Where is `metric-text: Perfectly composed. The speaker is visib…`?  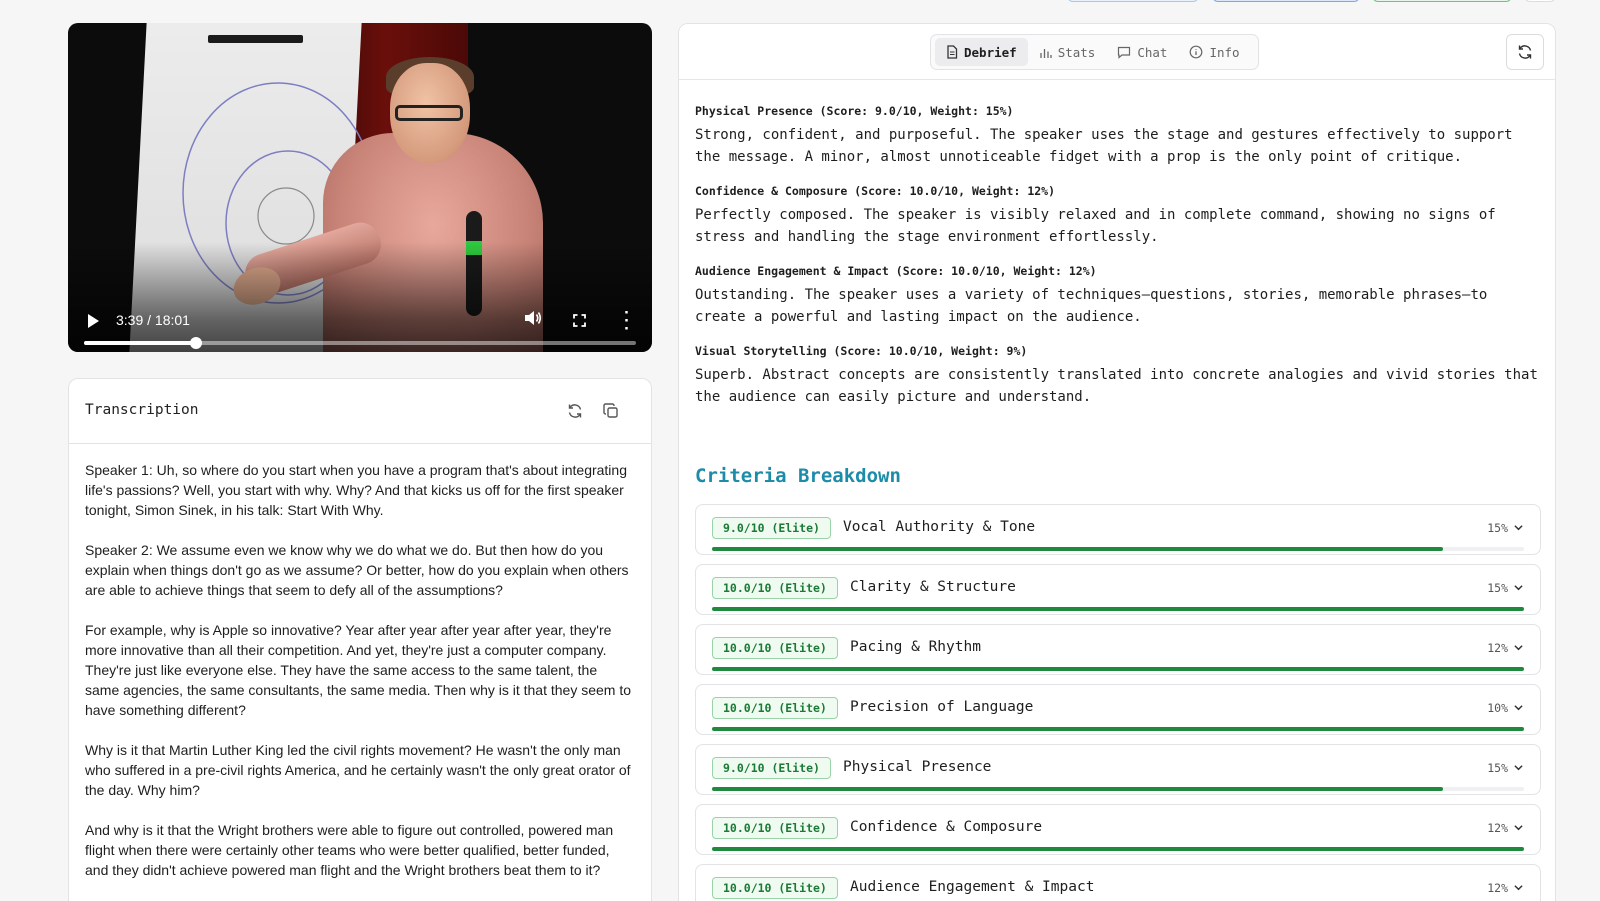
metric-text: Perfectly composed. The speaker is visib… is located at coordinates (1095, 226).